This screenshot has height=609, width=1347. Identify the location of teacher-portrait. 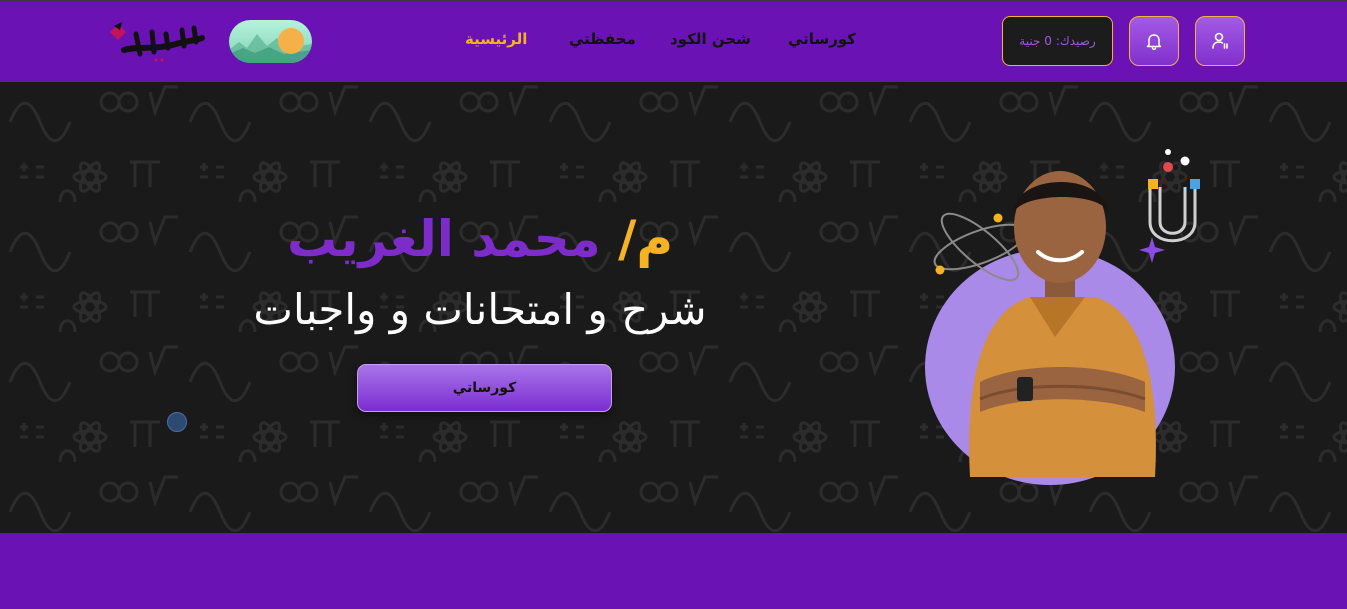
(1062, 317).